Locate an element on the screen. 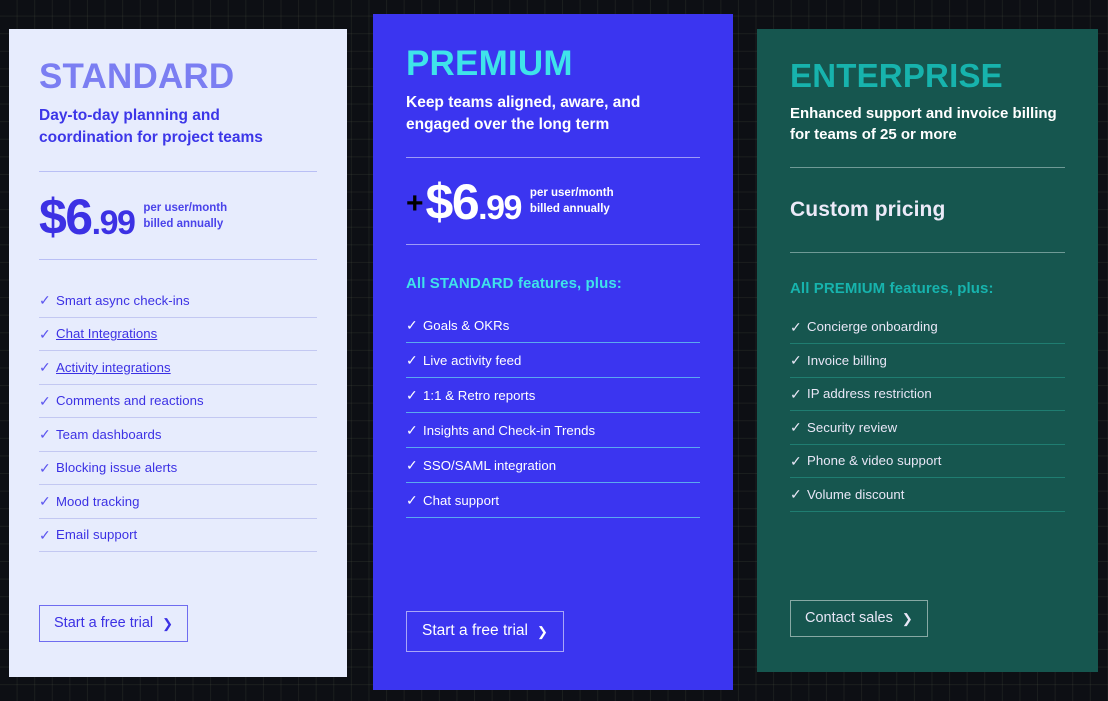 This screenshot has height=701, width=1108. list-item: ✓ 1:1 & Retro reports is located at coordinates (553, 395).